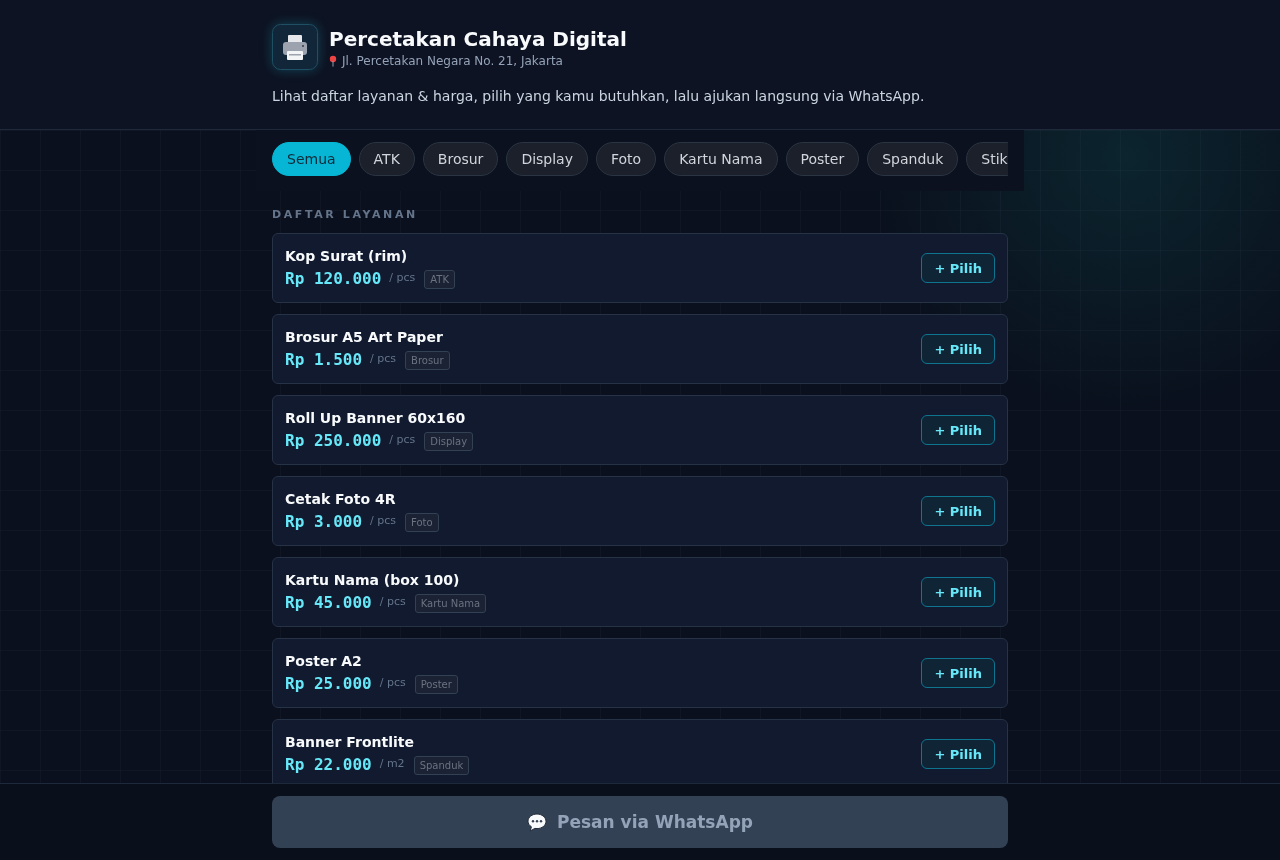 The width and height of the screenshot is (1280, 860). What do you see at coordinates (392, 763) in the screenshot?
I see `price-unit: / m2` at bounding box center [392, 763].